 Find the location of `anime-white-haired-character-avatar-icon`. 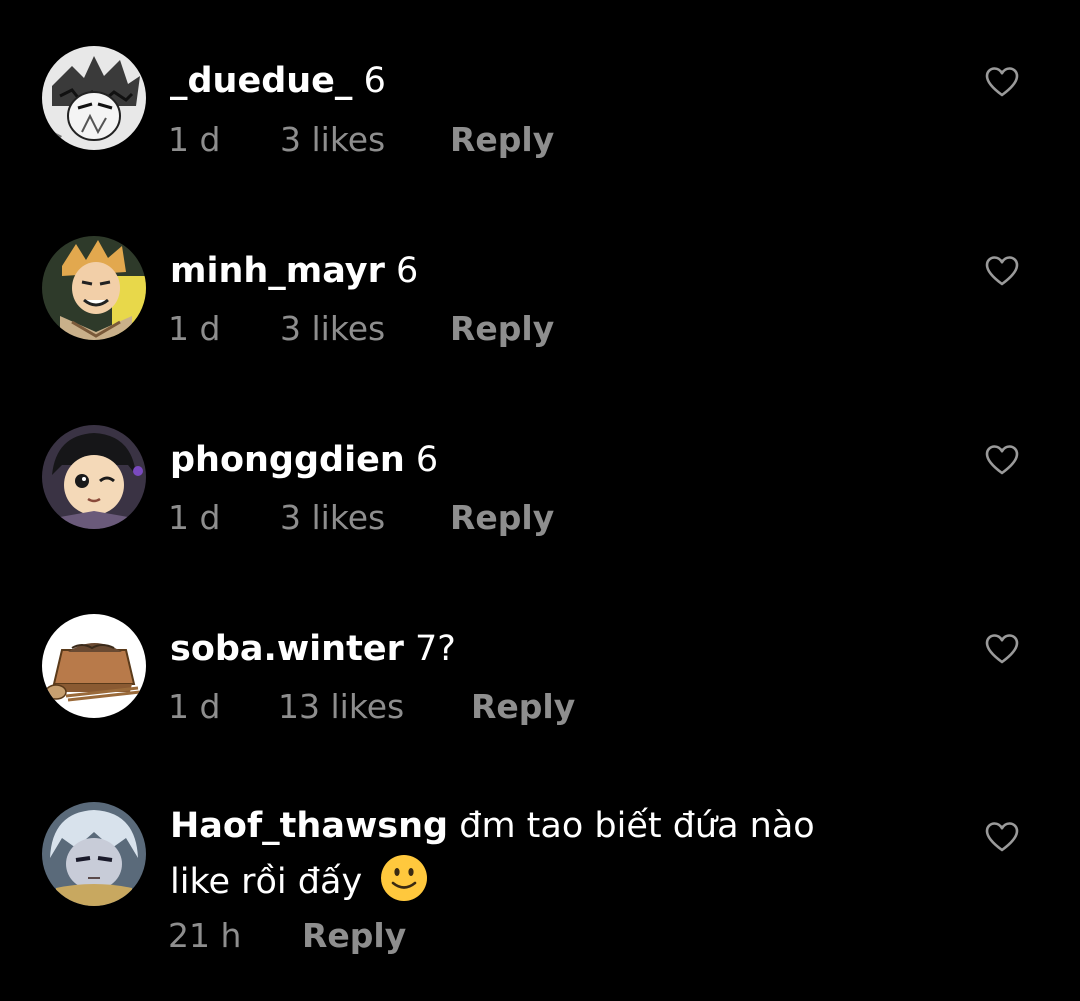

anime-white-haired-character-avatar-icon is located at coordinates (94, 854).